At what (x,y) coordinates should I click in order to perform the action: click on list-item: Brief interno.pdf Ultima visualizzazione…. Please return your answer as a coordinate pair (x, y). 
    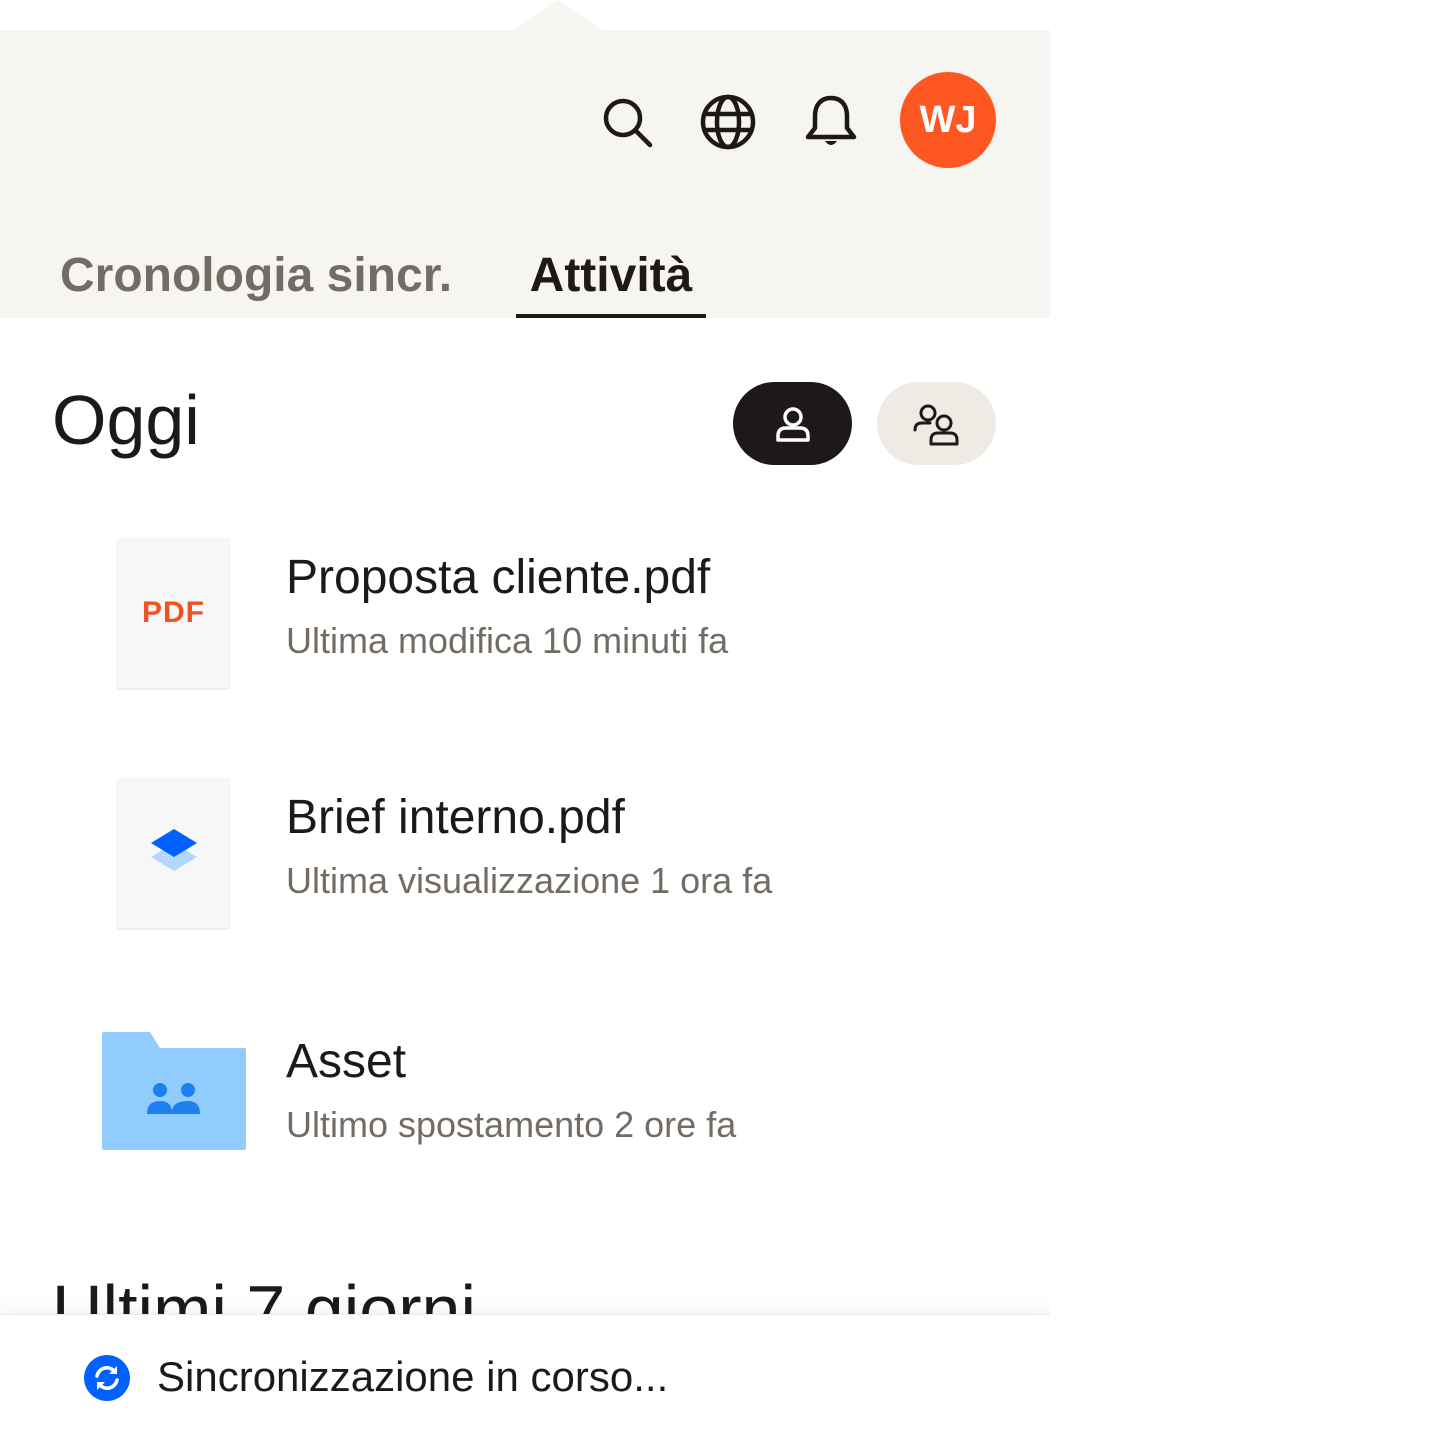
    Looking at the image, I should click on (540, 863).